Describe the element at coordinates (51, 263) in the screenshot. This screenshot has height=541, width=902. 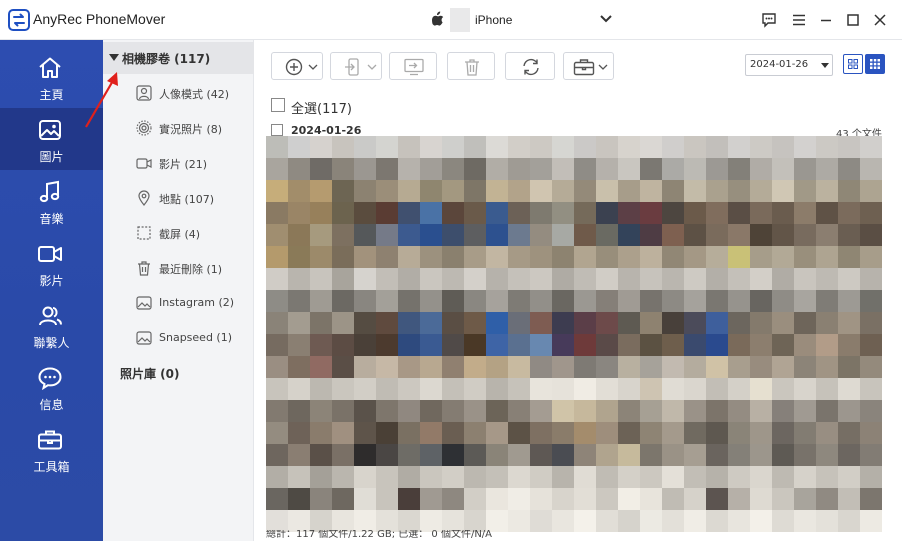
I see `nav-item-videos: 影片` at that location.